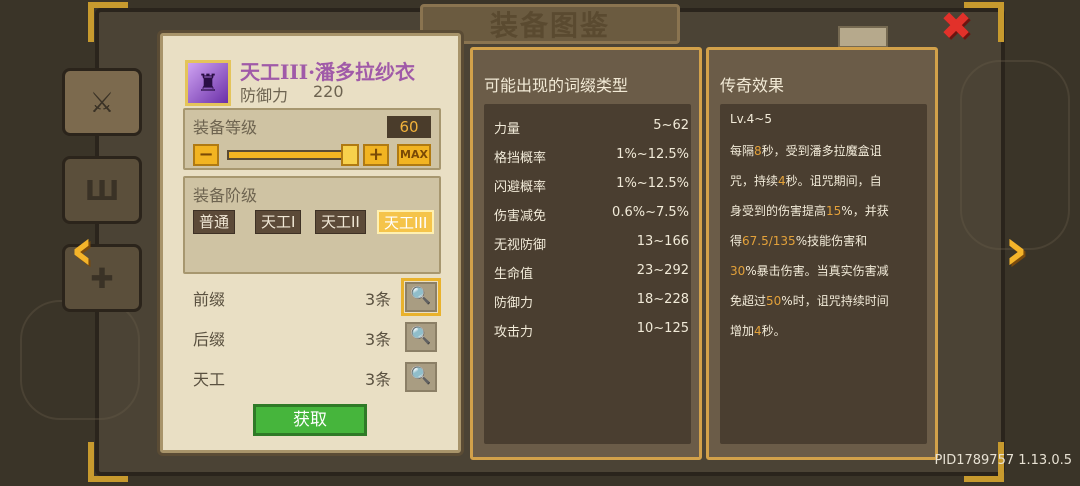 This screenshot has height=486, width=1080. I want to click on level-value: 60, so click(409, 127).